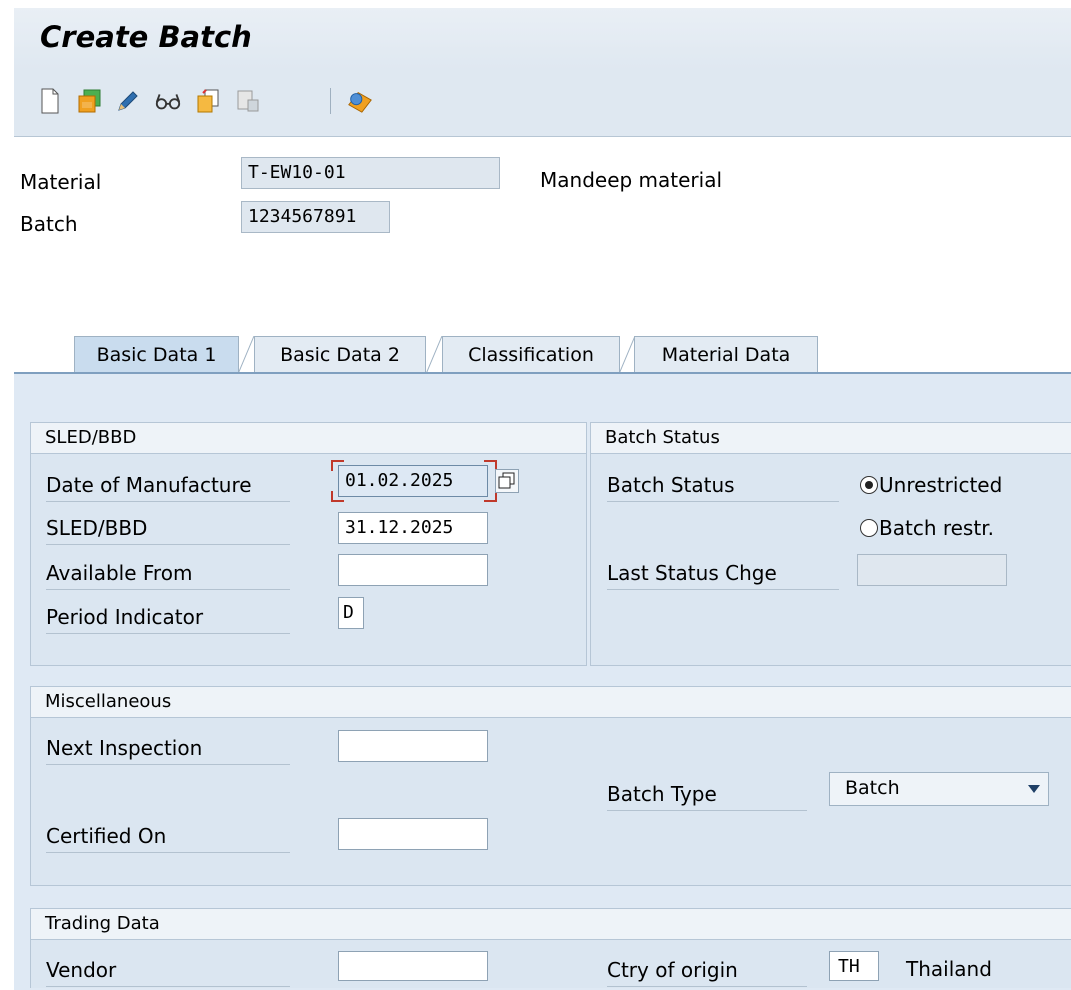 The image size is (1071, 990). What do you see at coordinates (413, 746) in the screenshot?
I see `next-inspection-field` at bounding box center [413, 746].